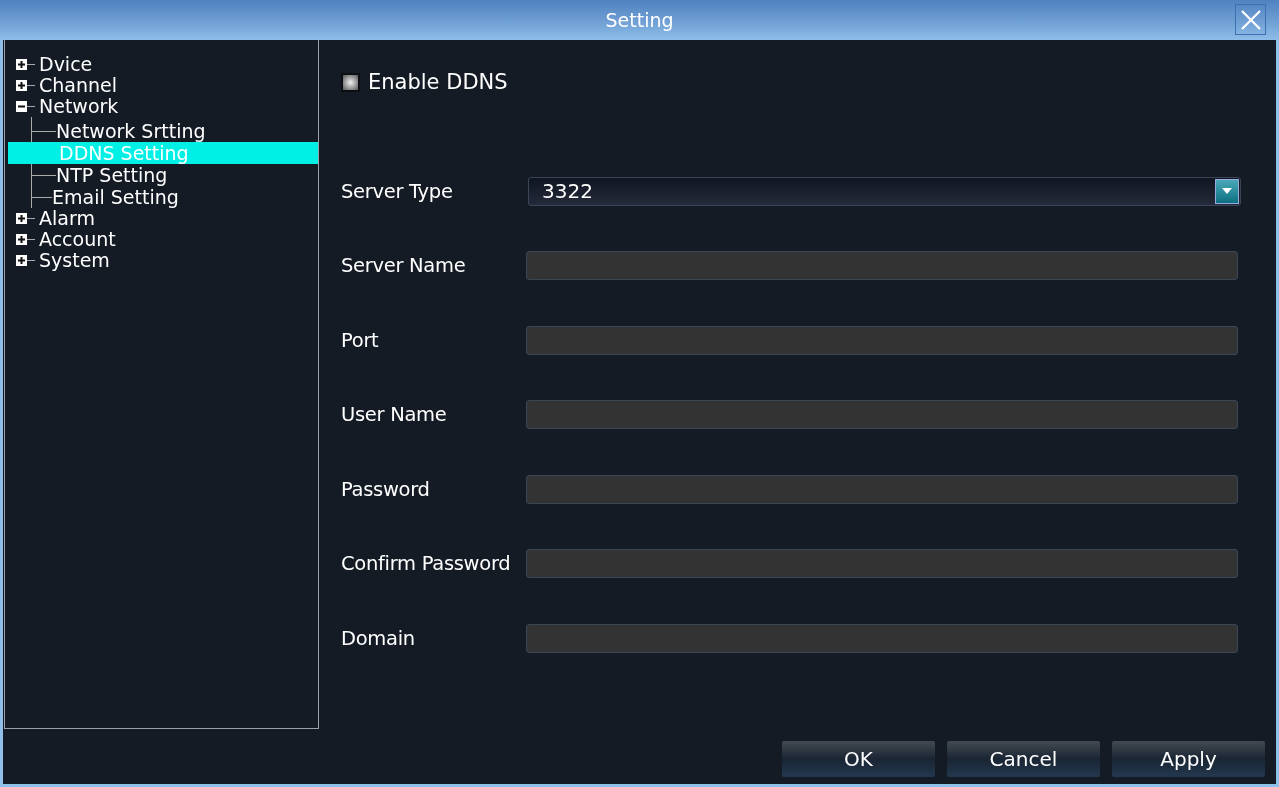 The height and width of the screenshot is (787, 1279). What do you see at coordinates (67, 218) in the screenshot?
I see `tree-item: Alarm` at bounding box center [67, 218].